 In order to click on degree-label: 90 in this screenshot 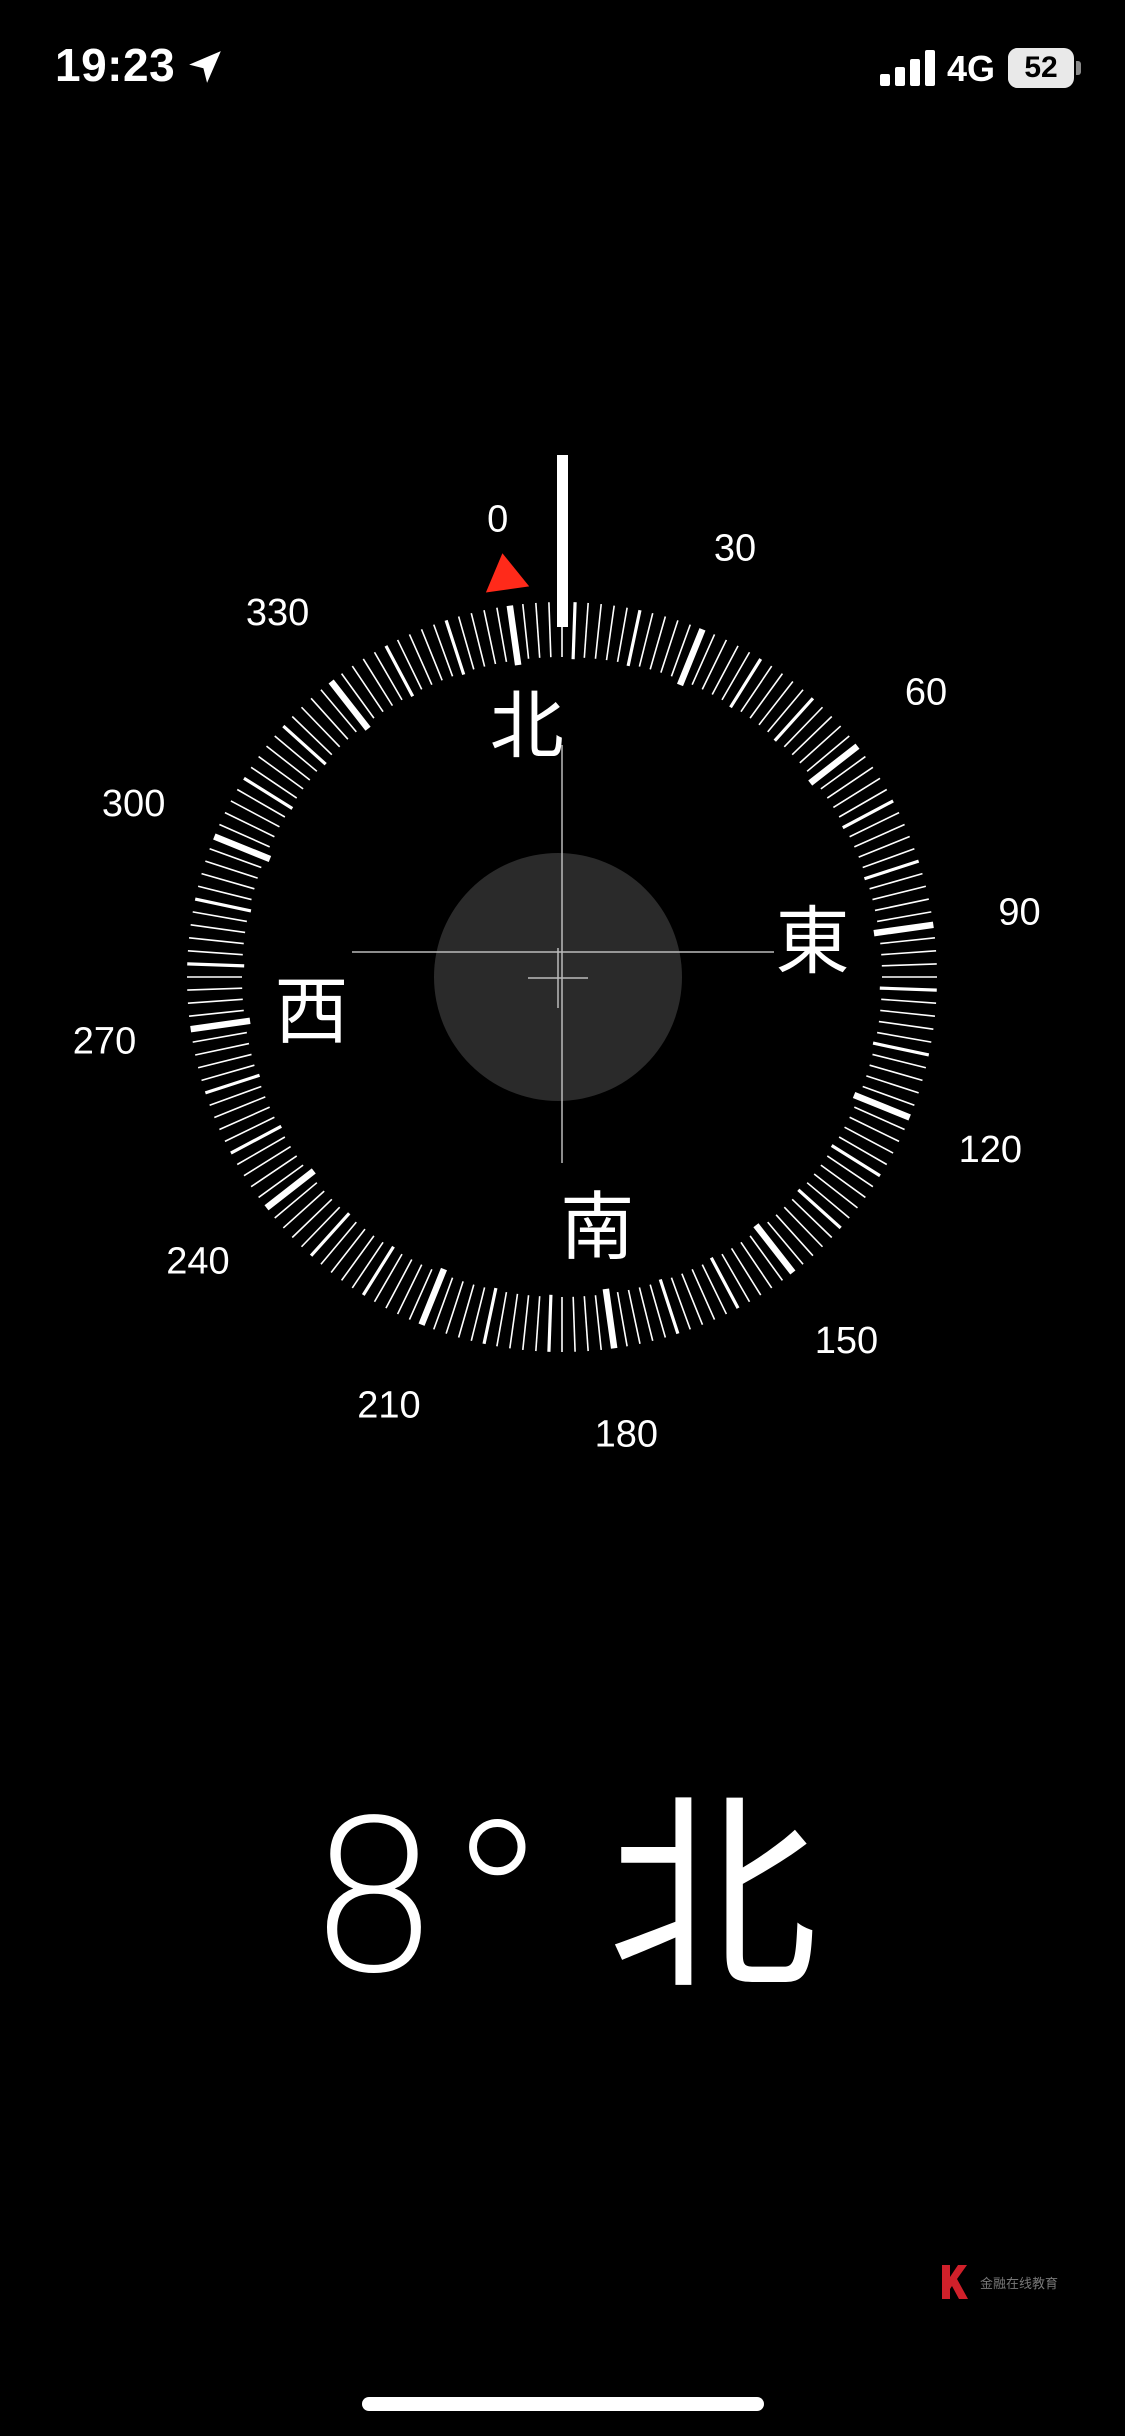, I will do `click(1019, 913)`.